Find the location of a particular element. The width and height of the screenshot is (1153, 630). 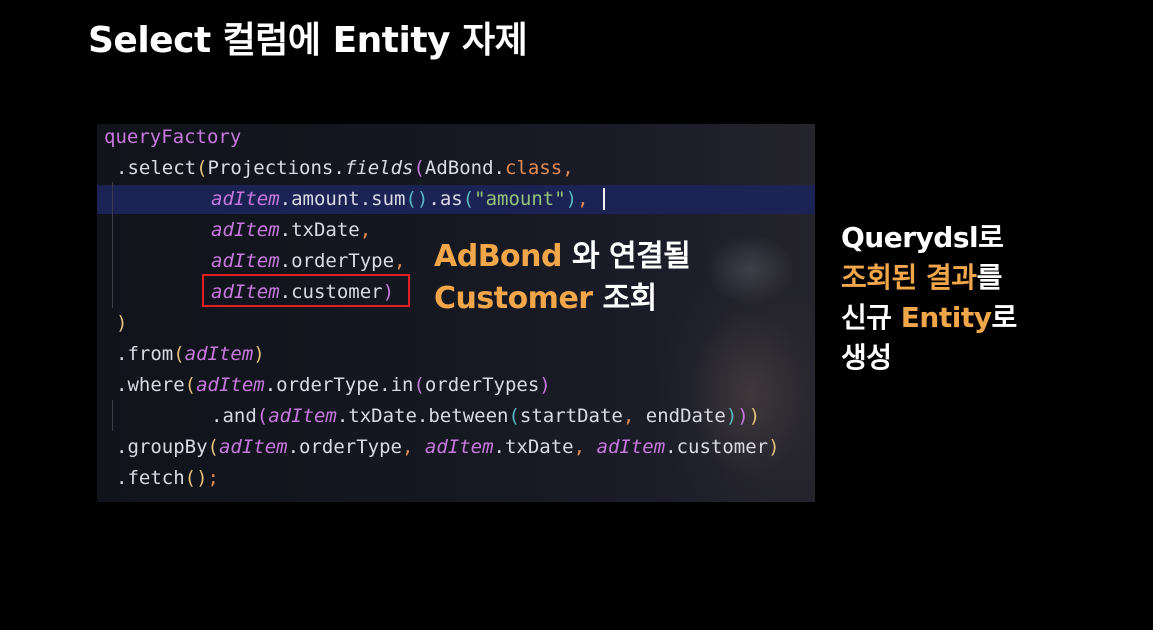

code-token: .txDate.between is located at coordinates (422, 416).